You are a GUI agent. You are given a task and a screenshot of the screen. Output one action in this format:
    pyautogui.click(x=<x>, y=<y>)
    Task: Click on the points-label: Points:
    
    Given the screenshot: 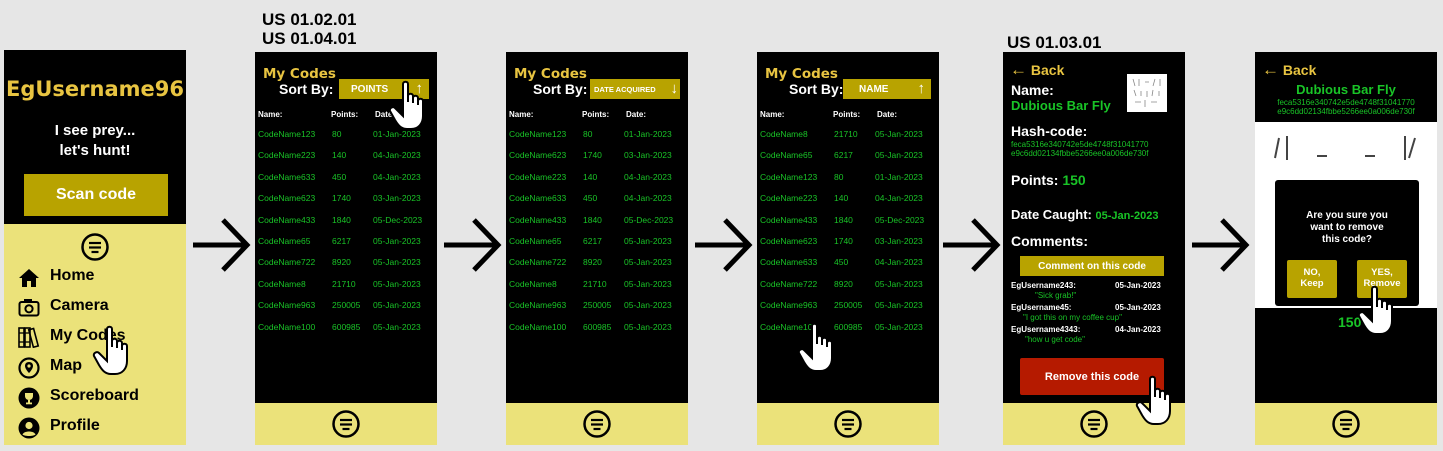 What is the action you would take?
    pyautogui.click(x=1035, y=180)
    